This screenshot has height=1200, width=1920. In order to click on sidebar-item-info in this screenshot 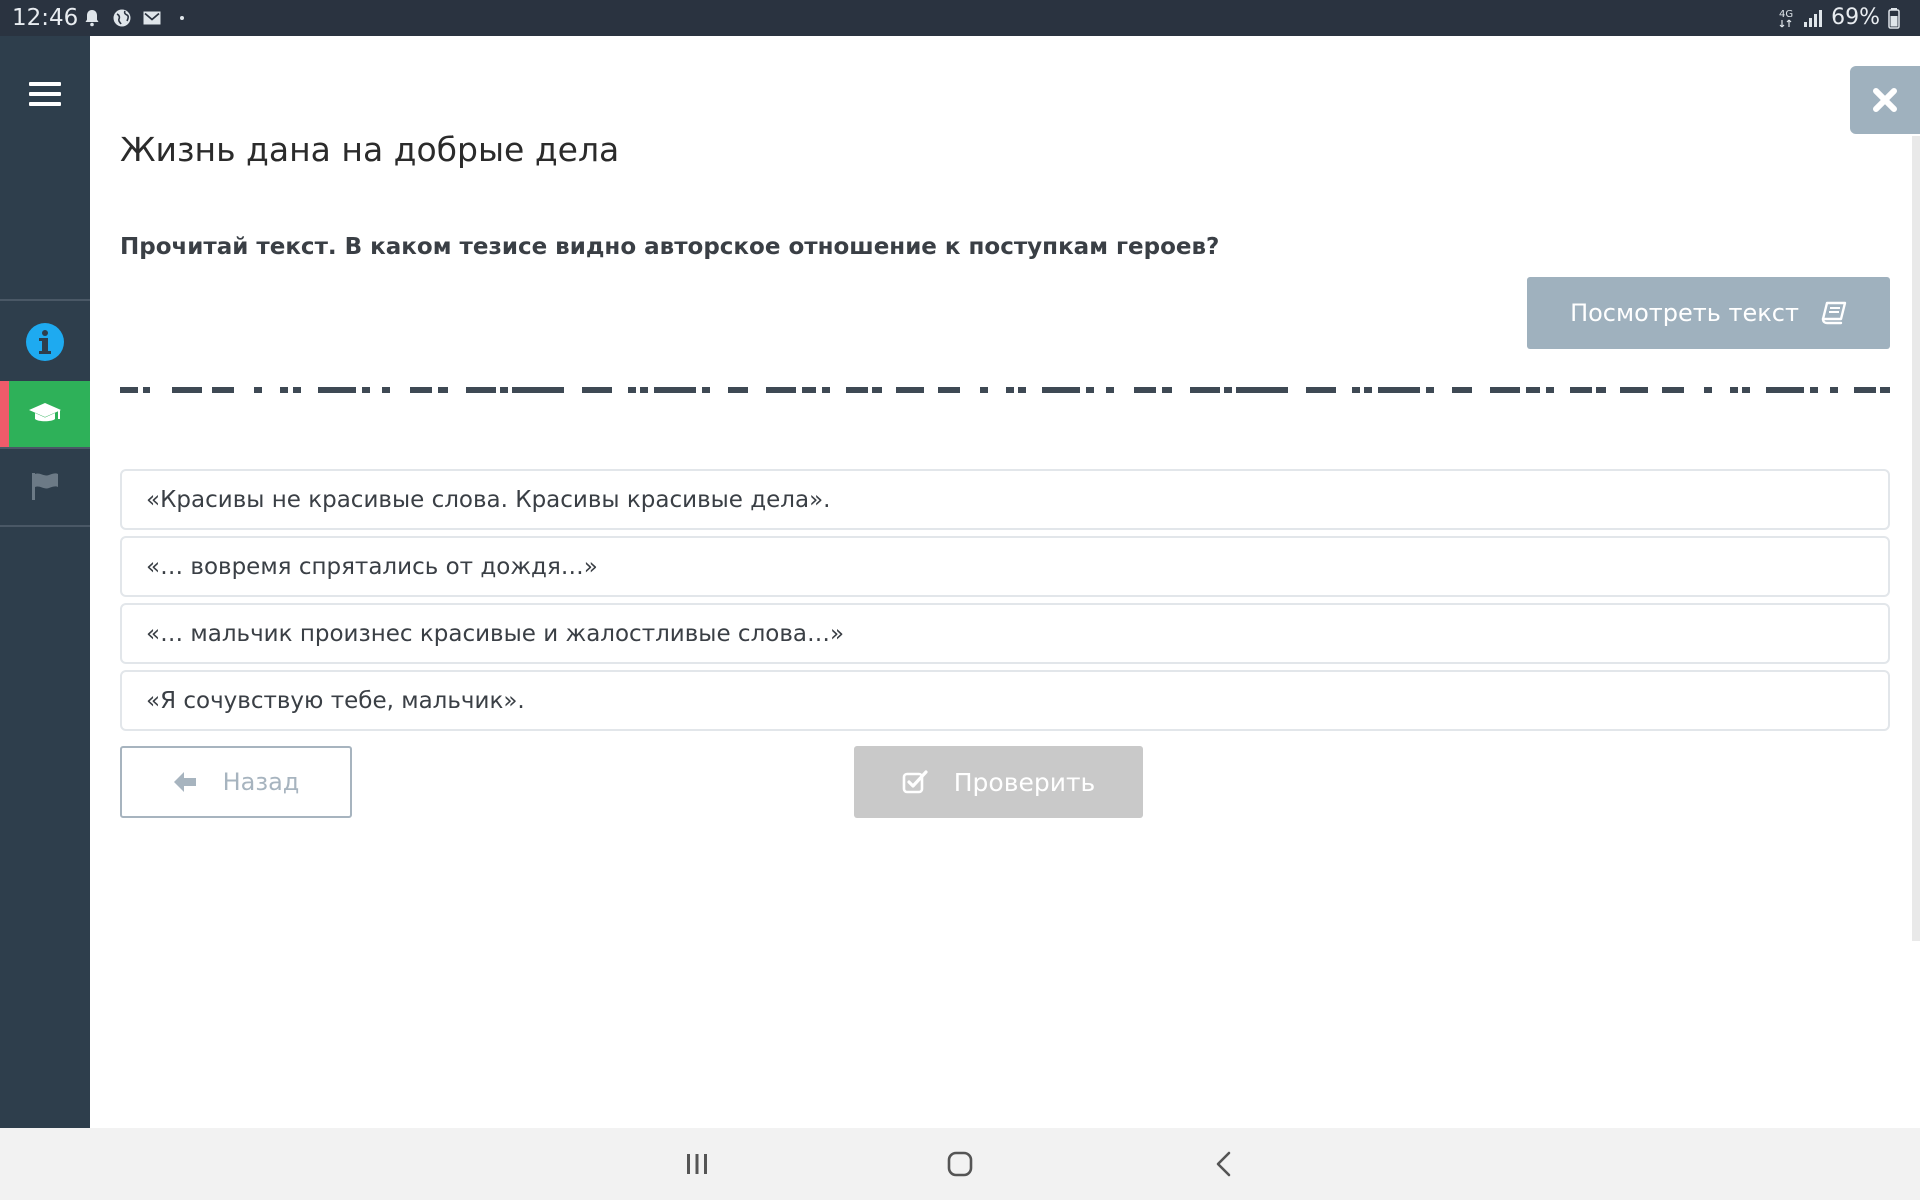, I will do `click(45, 342)`.